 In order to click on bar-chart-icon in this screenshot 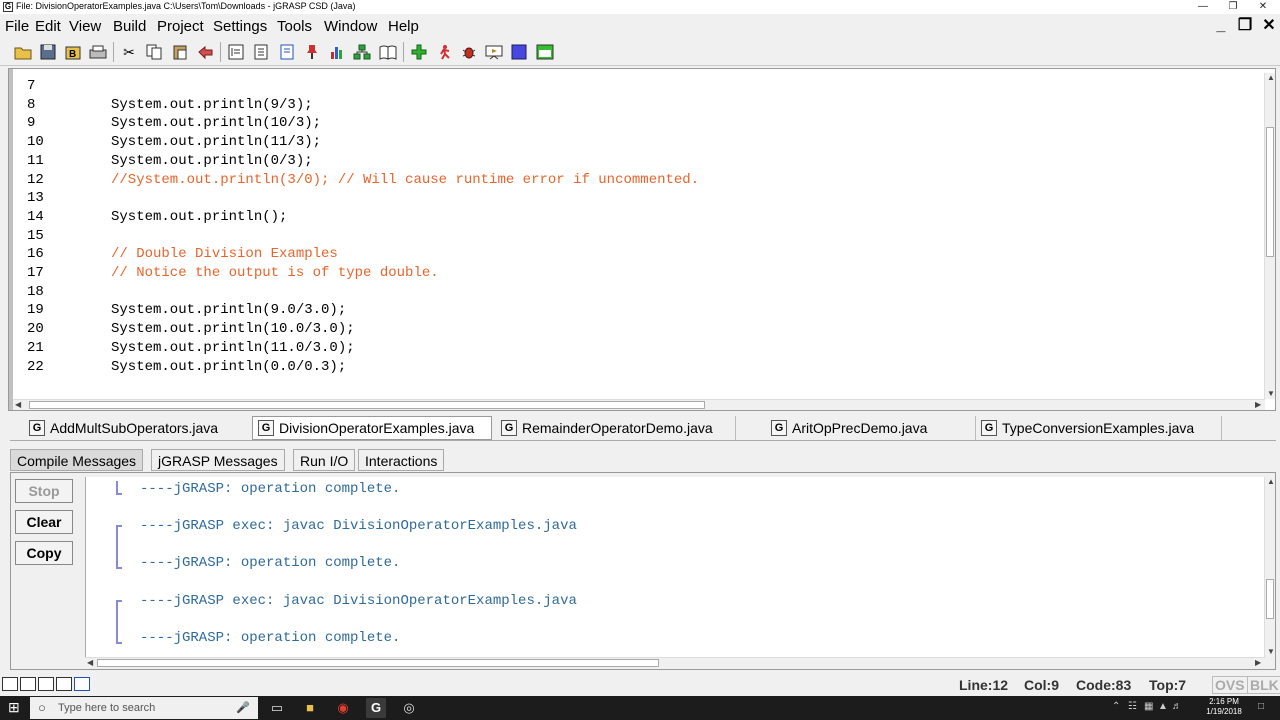, I will do `click(337, 52)`.